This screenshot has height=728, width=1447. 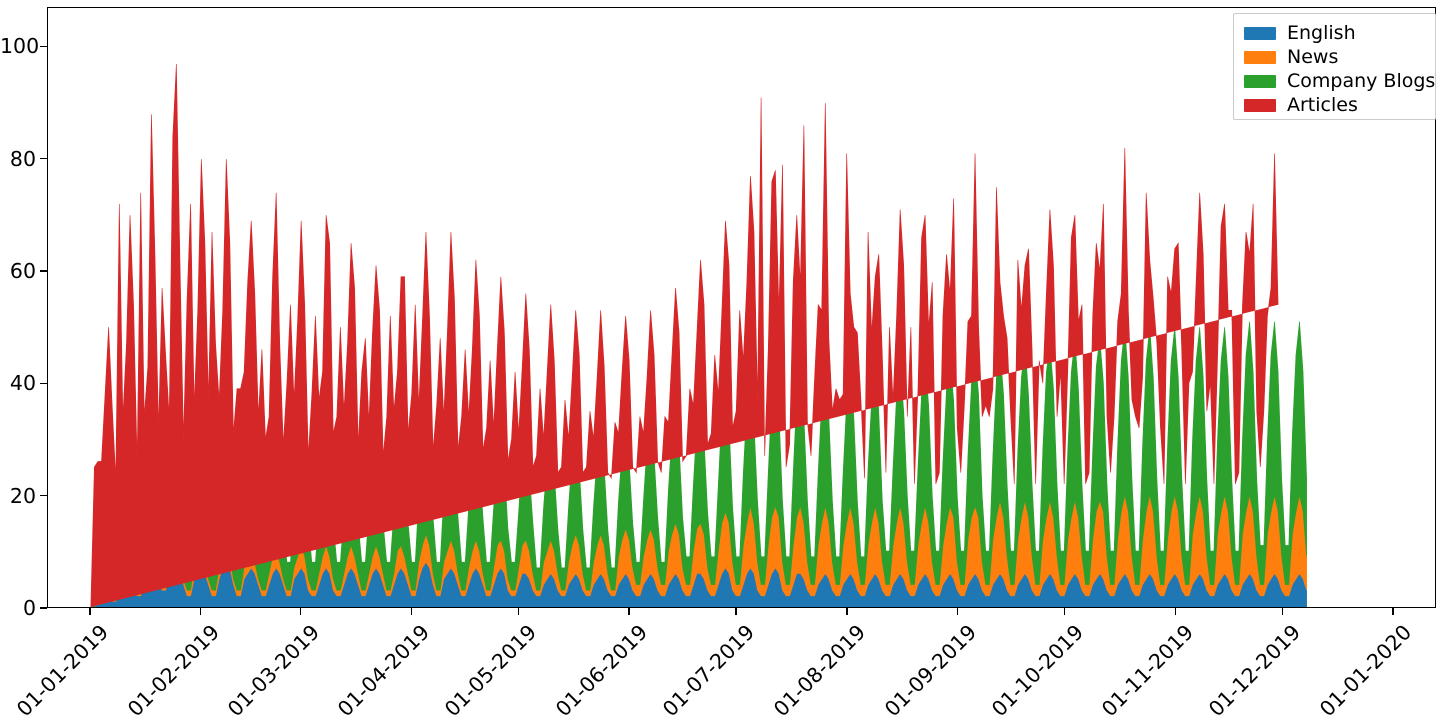 What do you see at coordinates (384, 671) in the screenshot?
I see `x-tick-label: 01-04-2019` at bounding box center [384, 671].